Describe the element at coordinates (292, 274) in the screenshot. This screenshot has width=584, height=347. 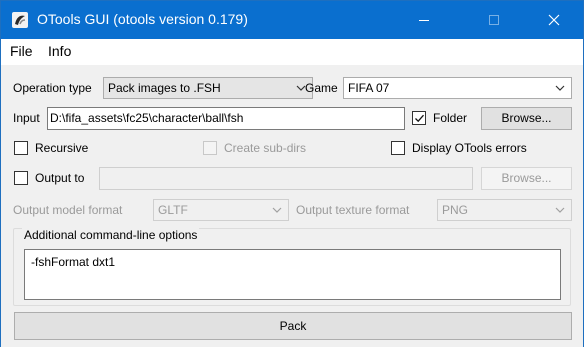
I see `command-line-options-textarea: -fshFormat dxt1` at that location.